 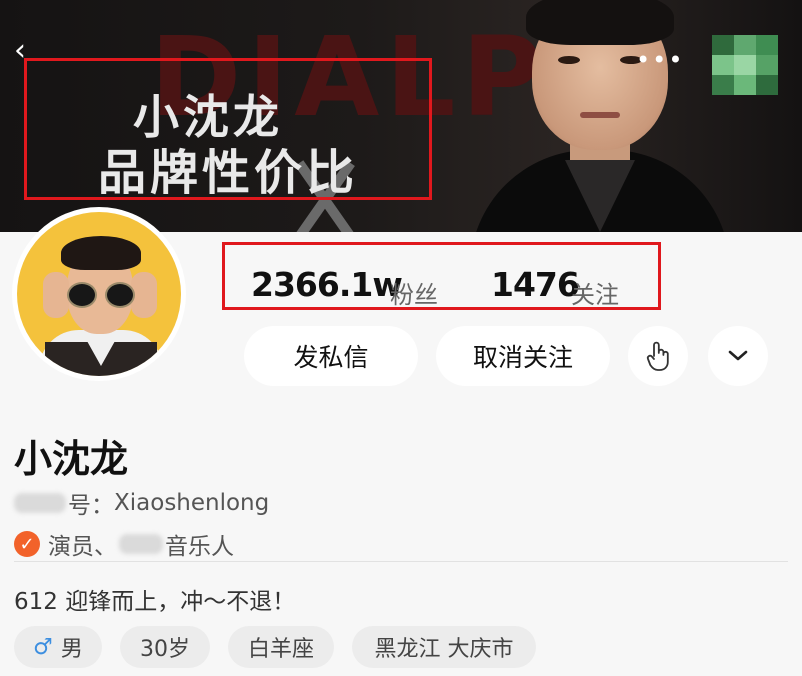 What do you see at coordinates (91, 506) in the screenshot?
I see `id-prefix: 号：` at bounding box center [91, 506].